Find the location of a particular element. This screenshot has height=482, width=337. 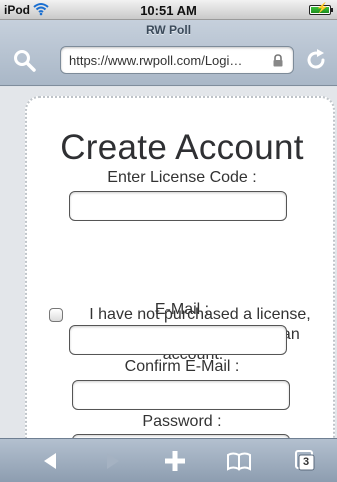

status-time: 10:51 AM is located at coordinates (168, 10).